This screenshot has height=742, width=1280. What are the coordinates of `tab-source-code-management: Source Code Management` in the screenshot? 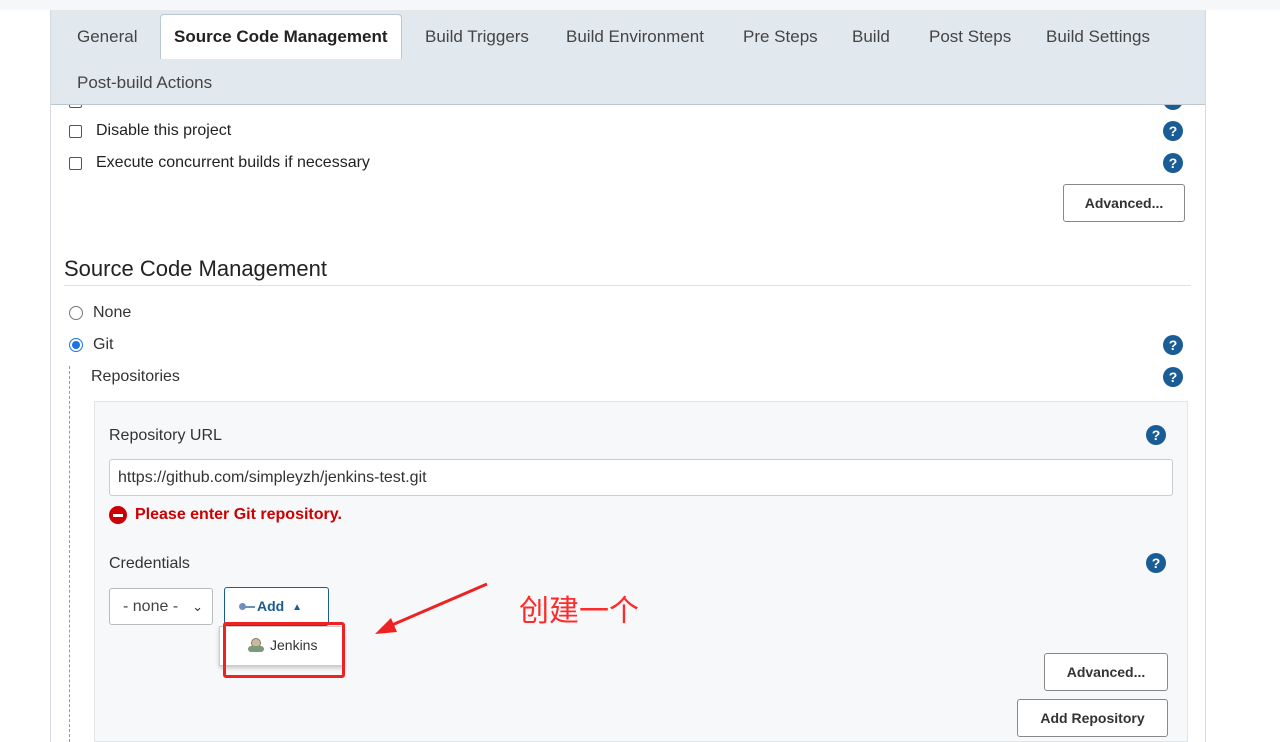 It's located at (281, 36).